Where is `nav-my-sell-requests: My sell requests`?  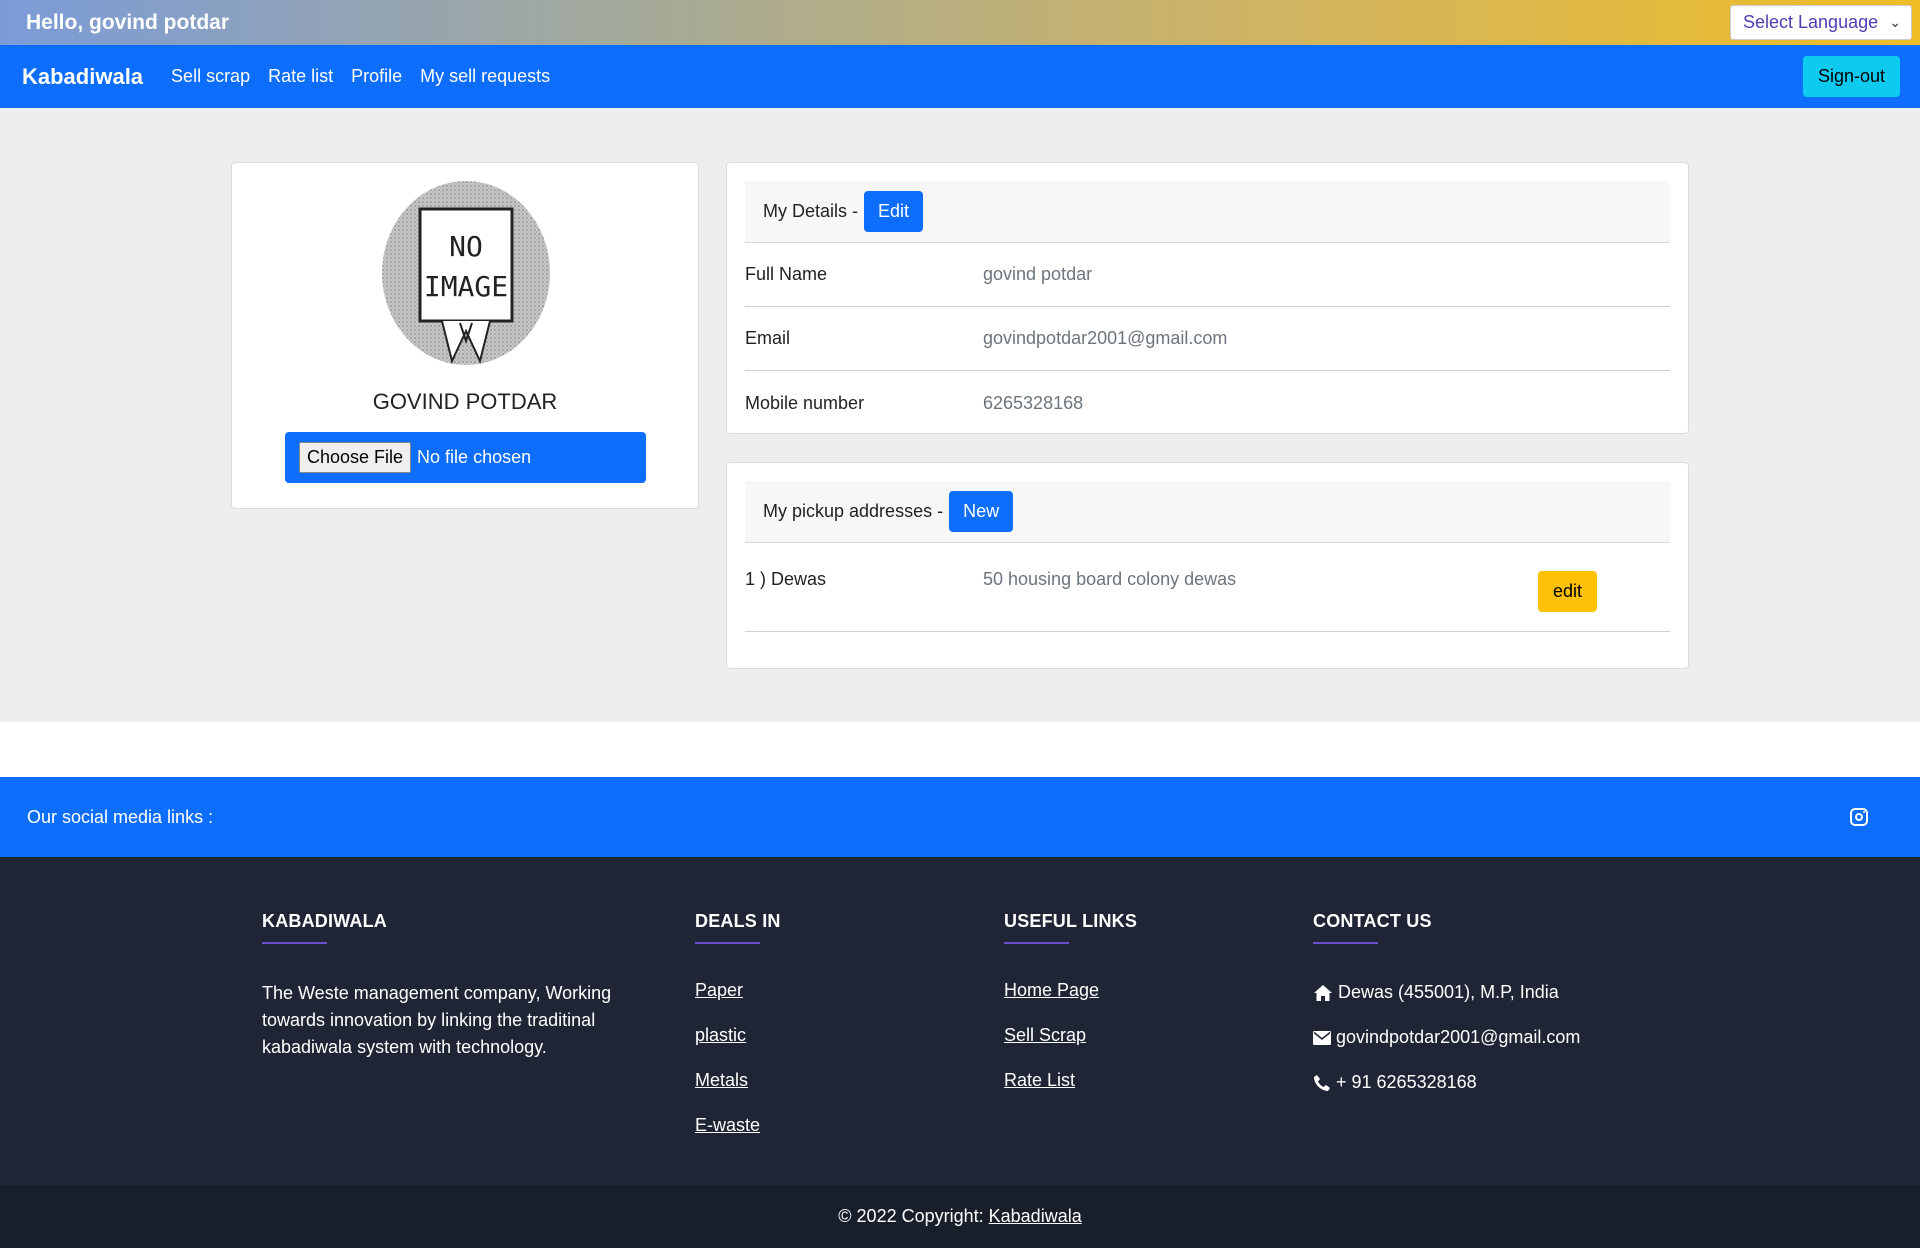 nav-my-sell-requests: My sell requests is located at coordinates (485, 76).